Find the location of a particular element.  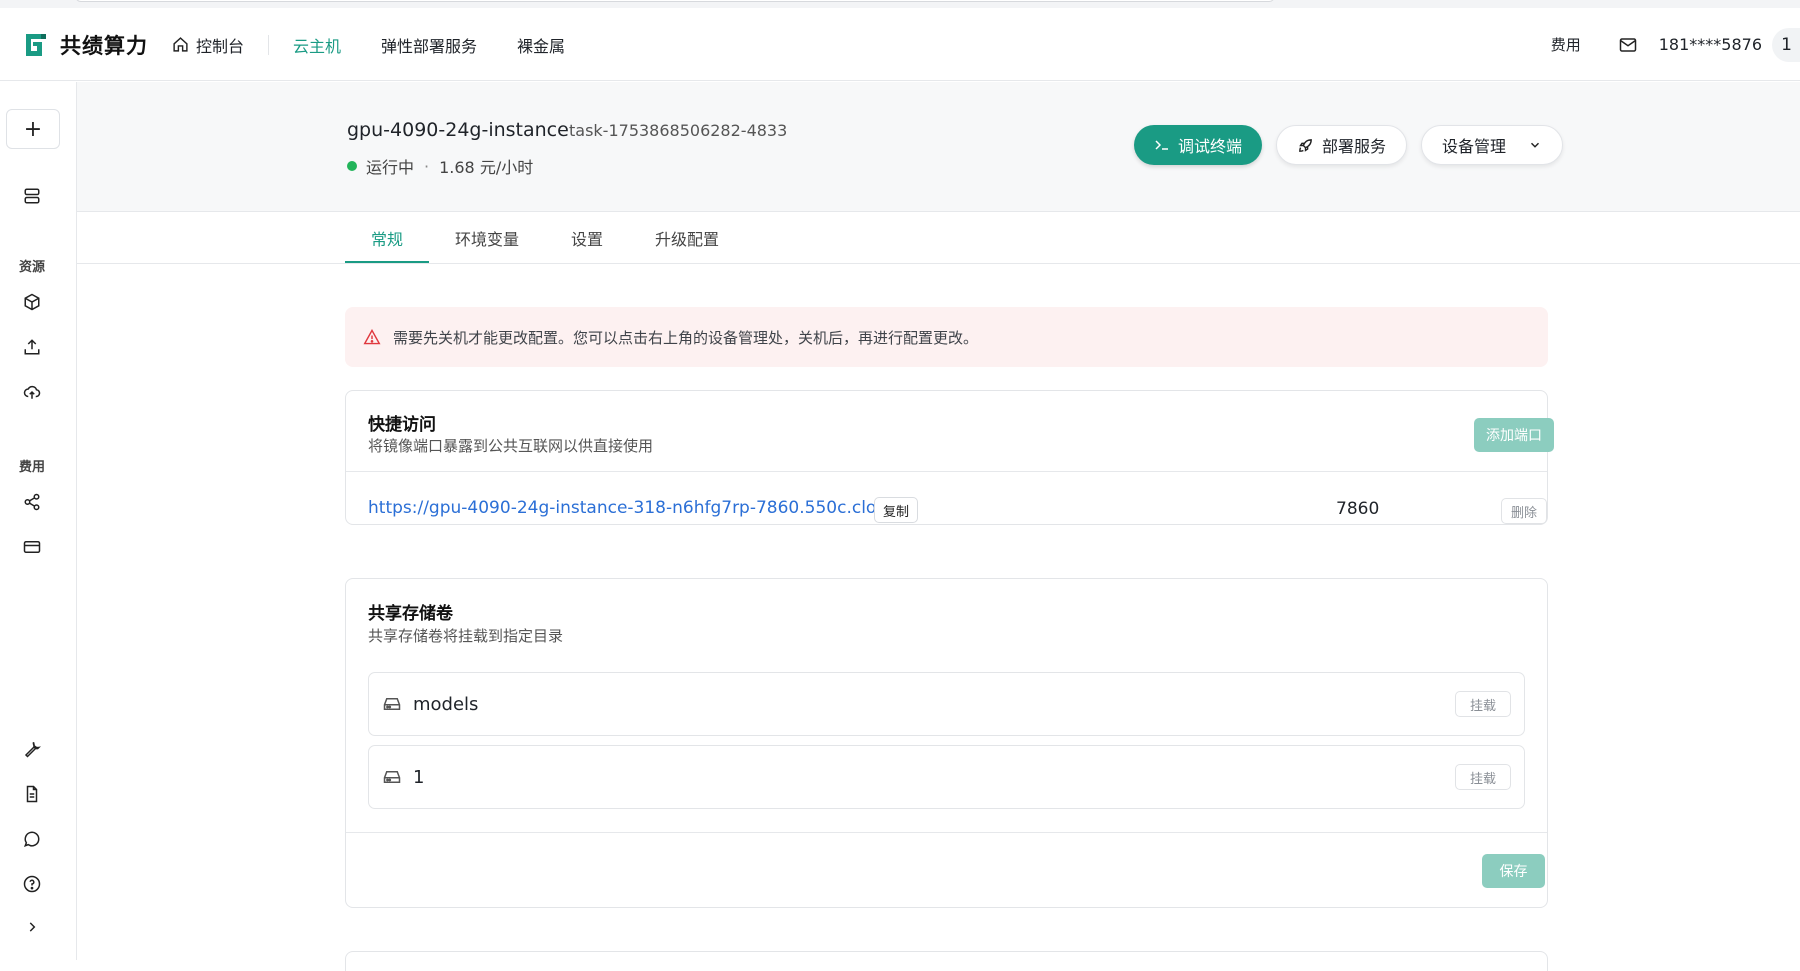

help-icon is located at coordinates (32, 884).